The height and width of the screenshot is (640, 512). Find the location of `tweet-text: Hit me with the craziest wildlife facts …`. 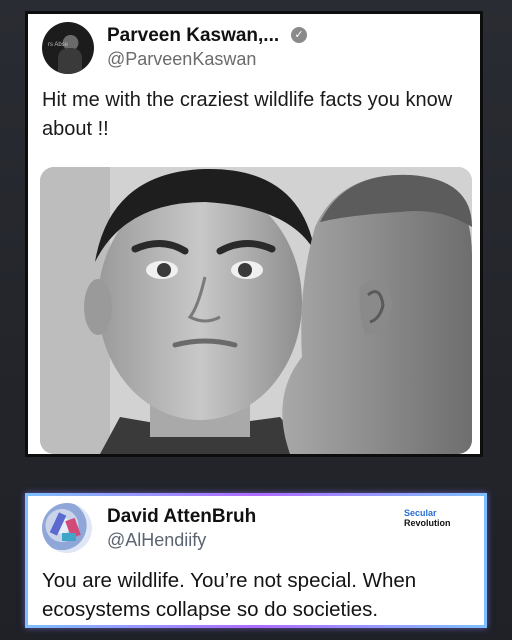

tweet-text: Hit me with the craziest wildlife facts … is located at coordinates (247, 114).